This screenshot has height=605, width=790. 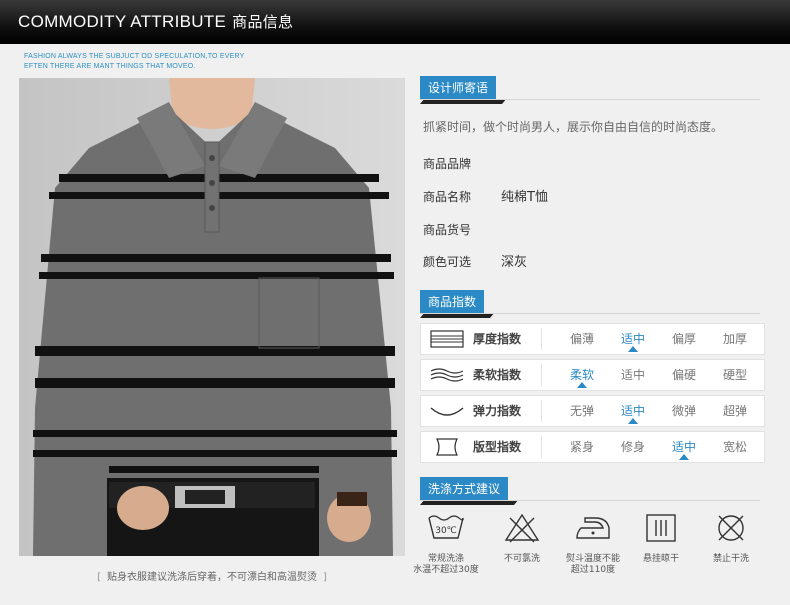 What do you see at coordinates (734, 375) in the screenshot?
I see `index-option: 硬型` at bounding box center [734, 375].